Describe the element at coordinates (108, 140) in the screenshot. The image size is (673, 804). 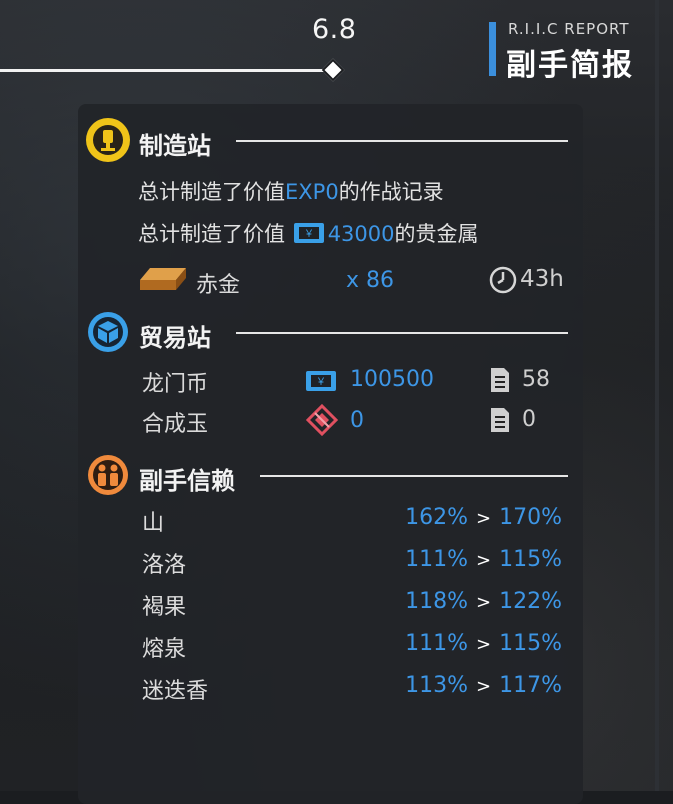
I see `manufacture-icon` at that location.